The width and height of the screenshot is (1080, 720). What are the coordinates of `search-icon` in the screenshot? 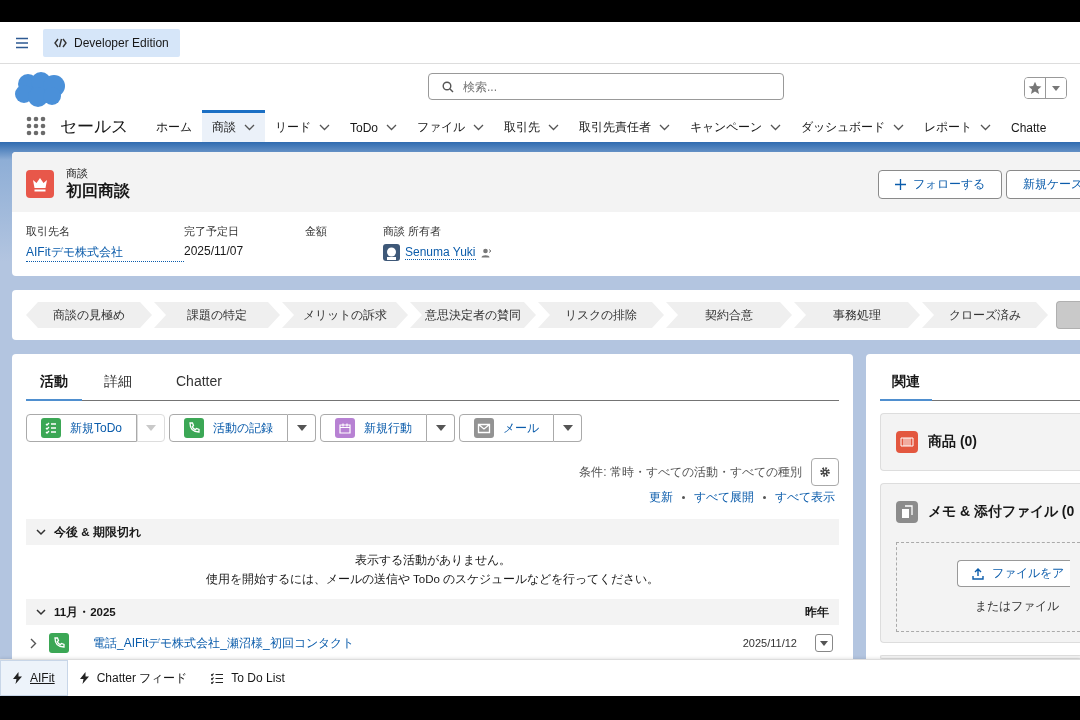 It's located at (448, 87).